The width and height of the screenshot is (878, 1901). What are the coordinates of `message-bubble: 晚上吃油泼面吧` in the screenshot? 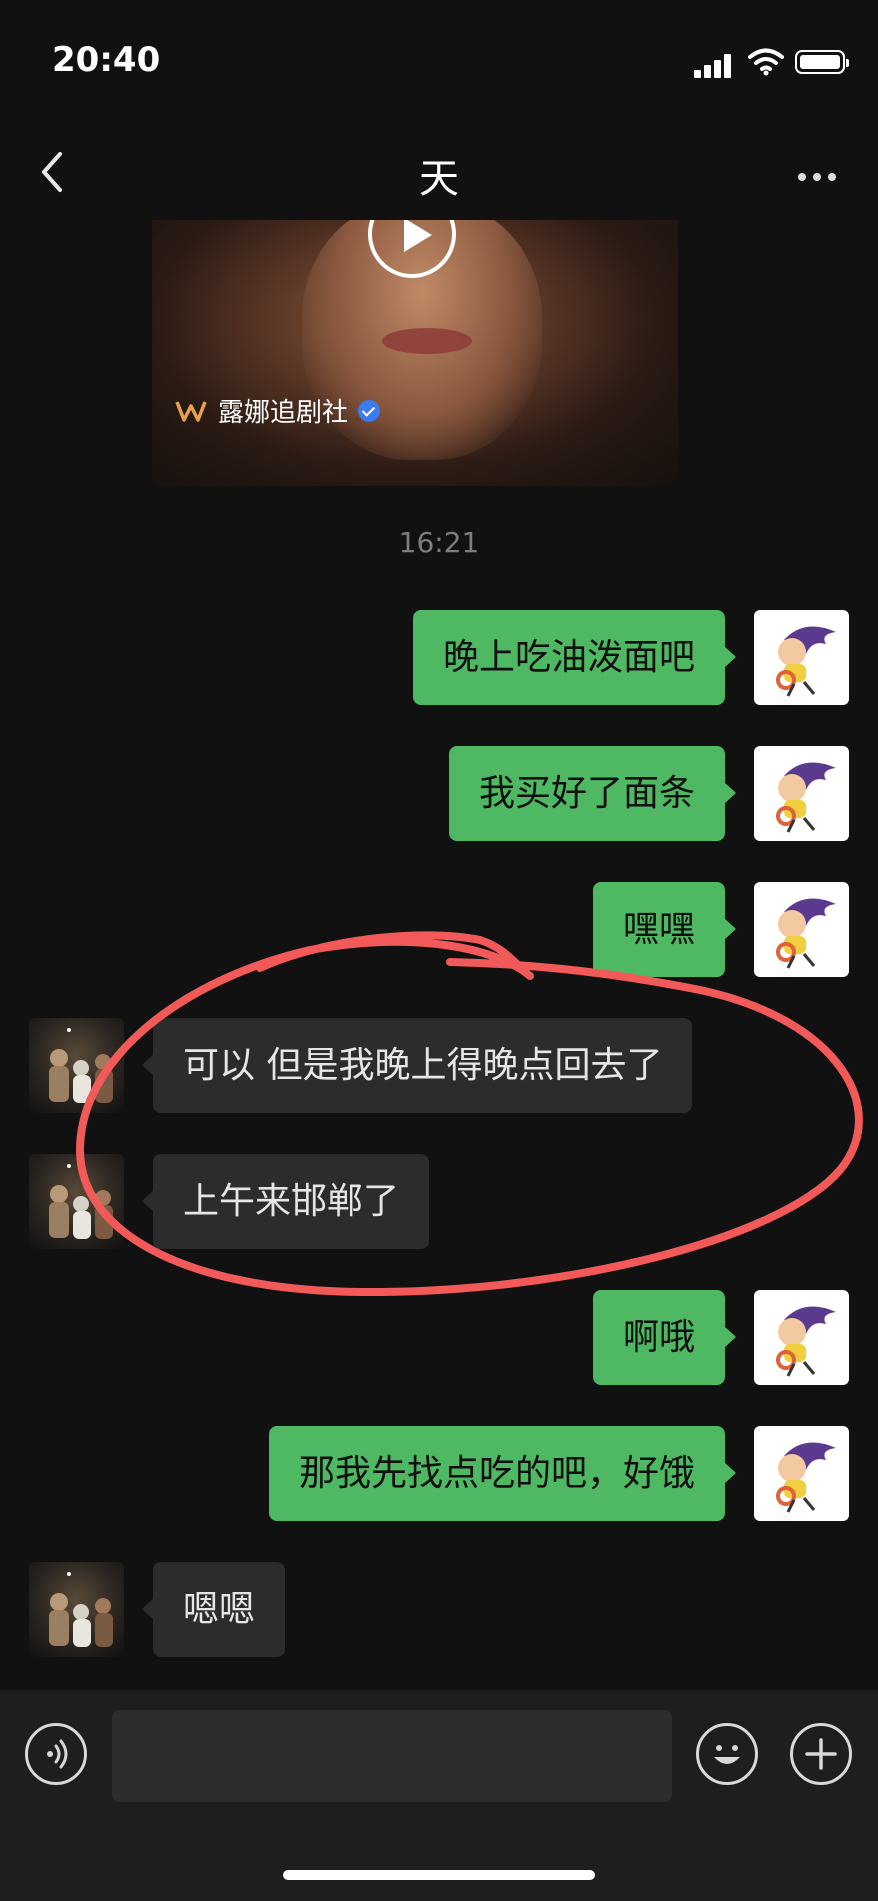 It's located at (574, 657).